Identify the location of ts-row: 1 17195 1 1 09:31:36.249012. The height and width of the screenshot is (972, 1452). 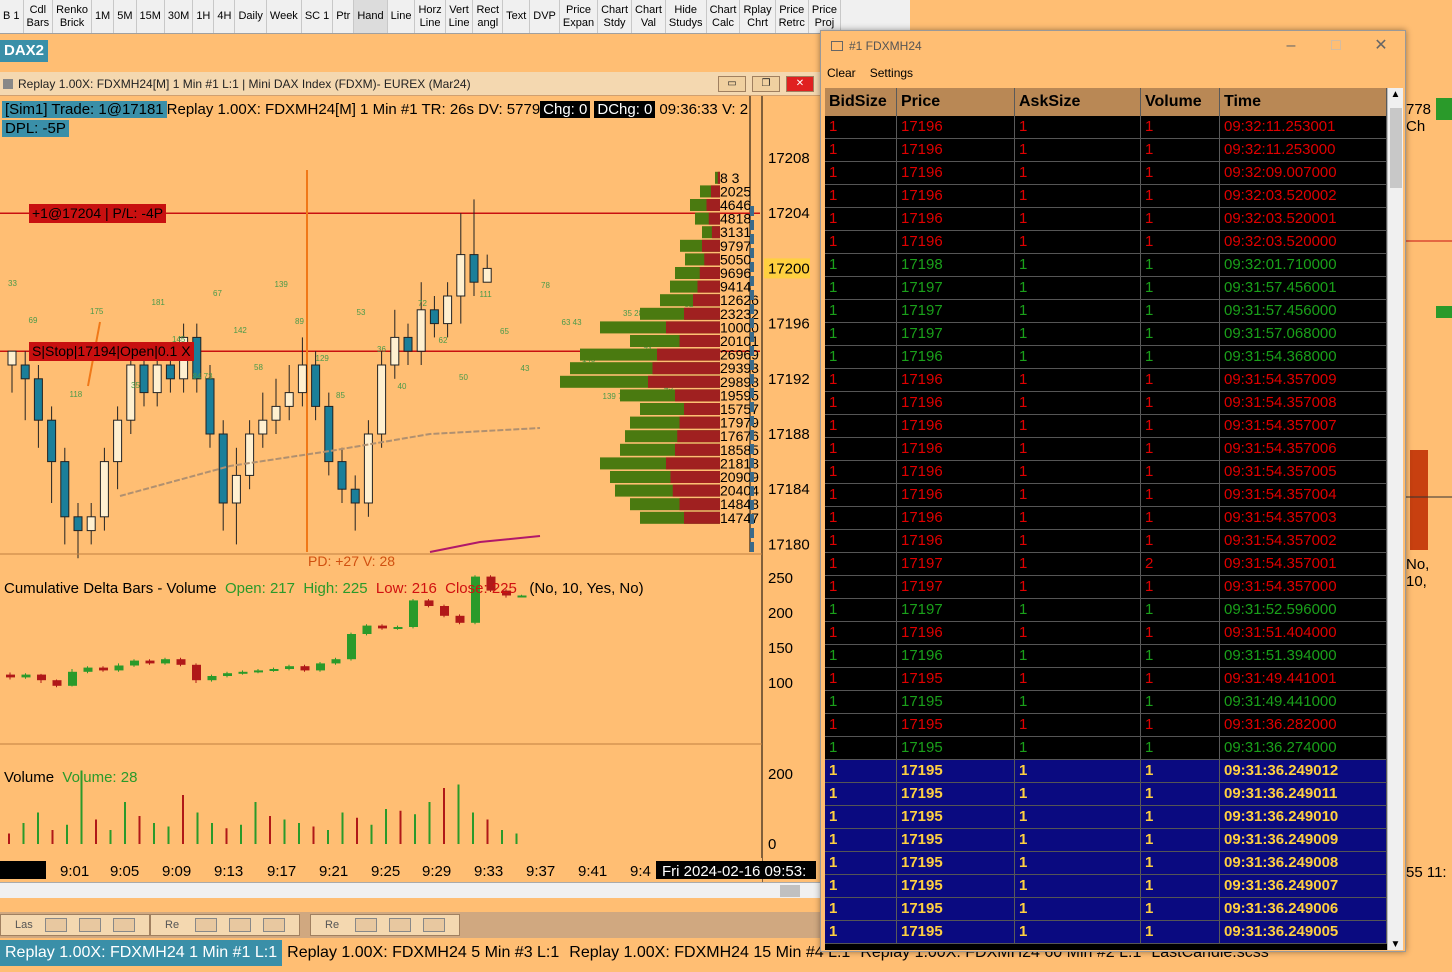
(1106, 771).